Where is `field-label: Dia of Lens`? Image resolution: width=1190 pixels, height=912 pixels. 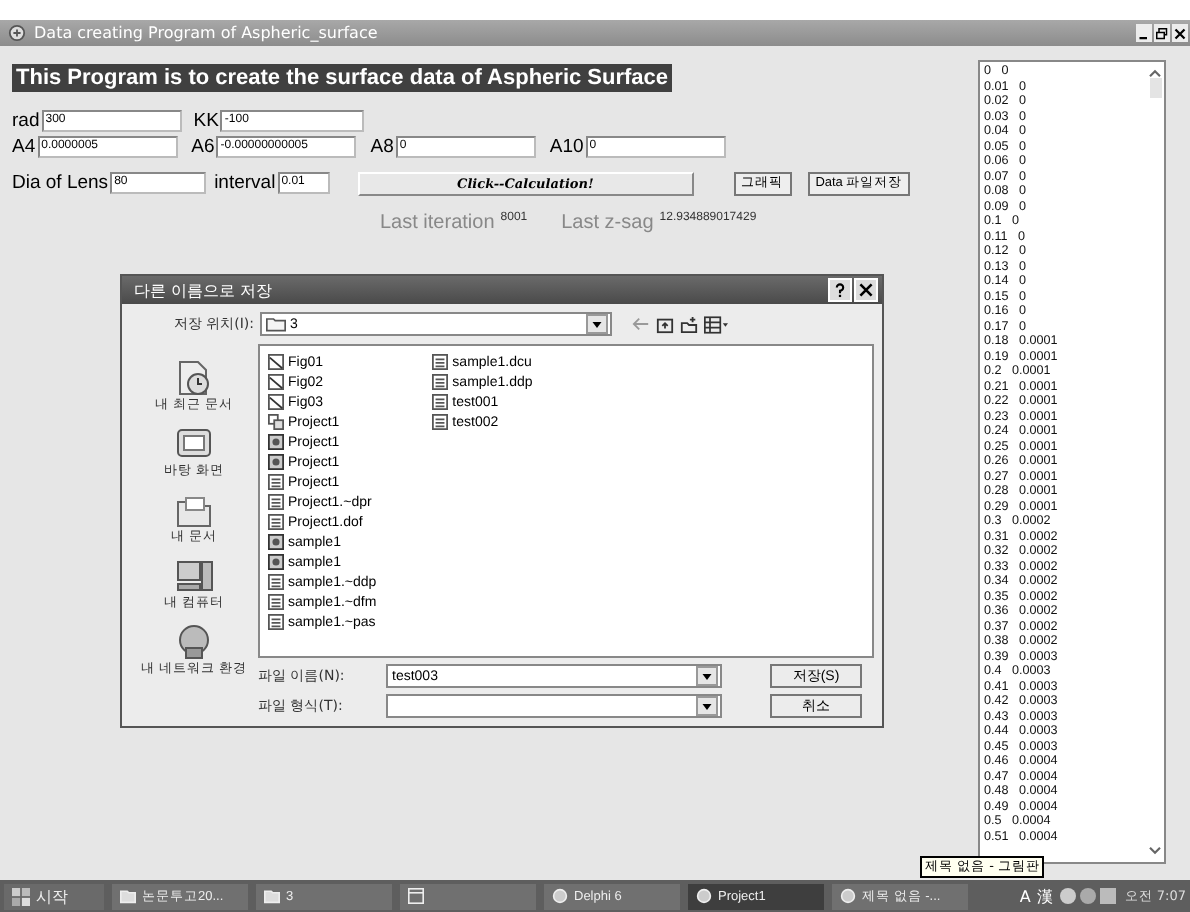 field-label: Dia of Lens is located at coordinates (60, 183).